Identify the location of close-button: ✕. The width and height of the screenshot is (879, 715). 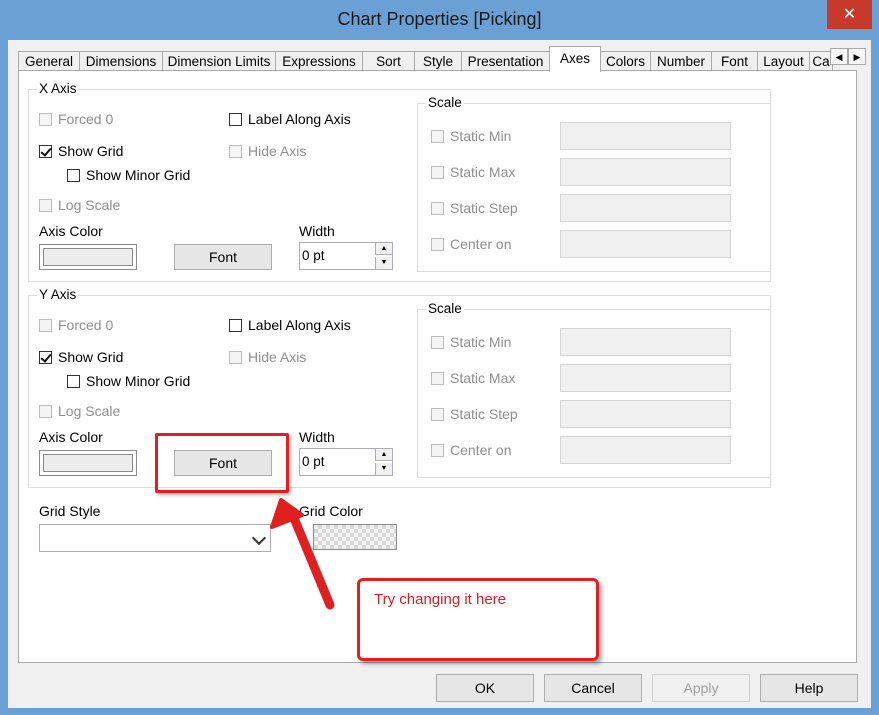
(849, 14).